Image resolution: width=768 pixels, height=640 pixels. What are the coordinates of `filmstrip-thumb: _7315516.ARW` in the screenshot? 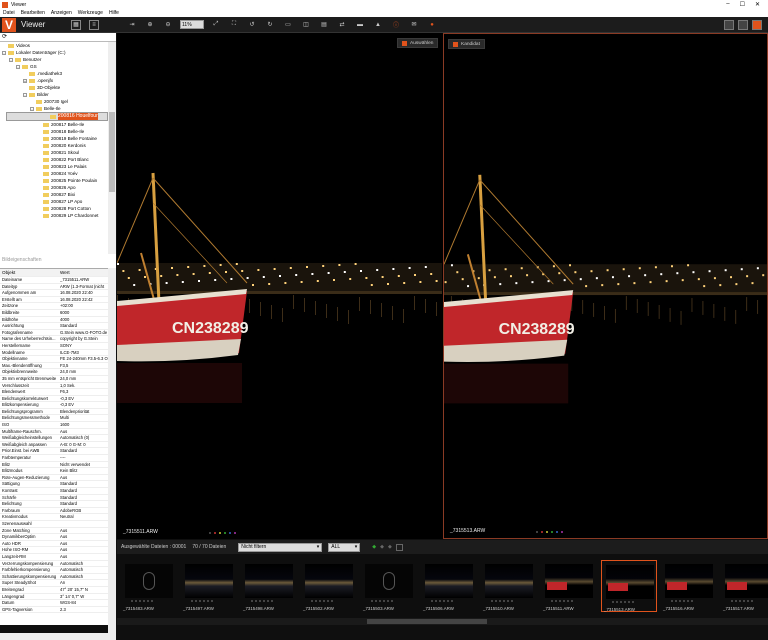 It's located at (689, 586).